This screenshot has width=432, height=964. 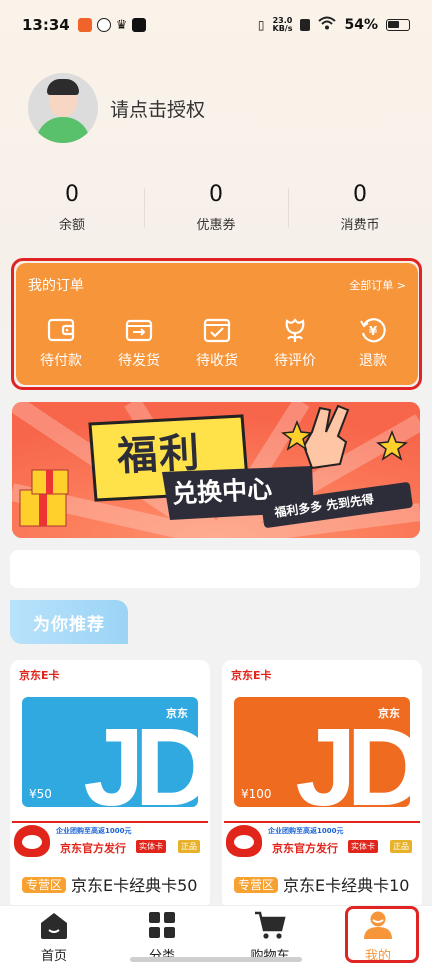 I want to click on profile-header: 请点击授权, so click(x=116, y=108).